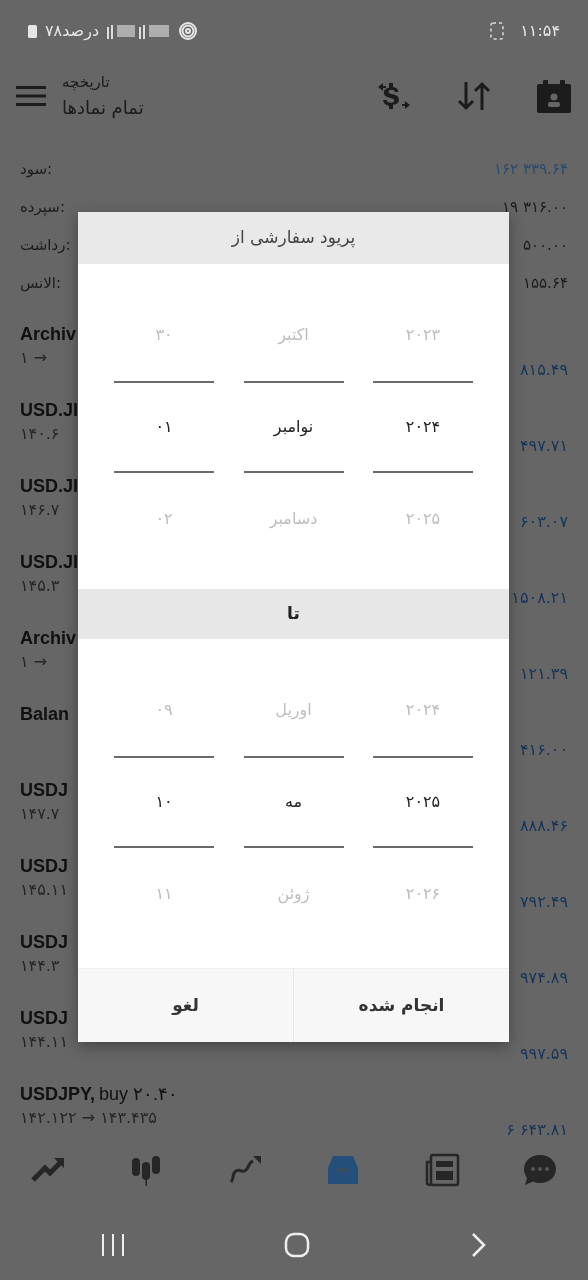 The height and width of the screenshot is (1280, 588). What do you see at coordinates (293, 614) in the screenshot?
I see `section-label: تا` at bounding box center [293, 614].